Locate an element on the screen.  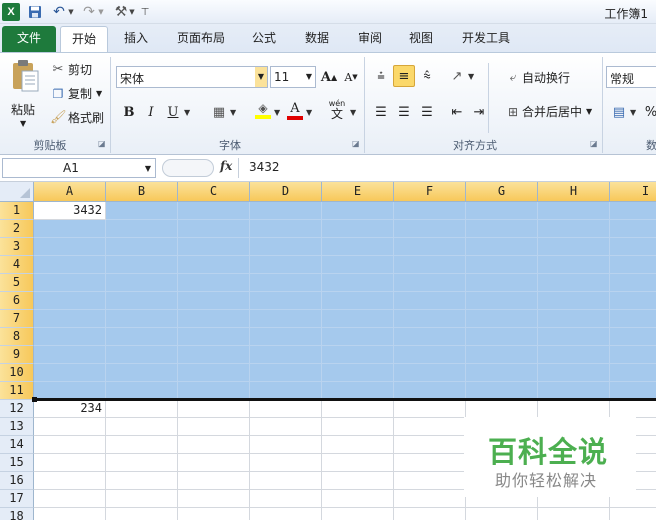
row-header-9: 9 is located at coordinates (17, 355).